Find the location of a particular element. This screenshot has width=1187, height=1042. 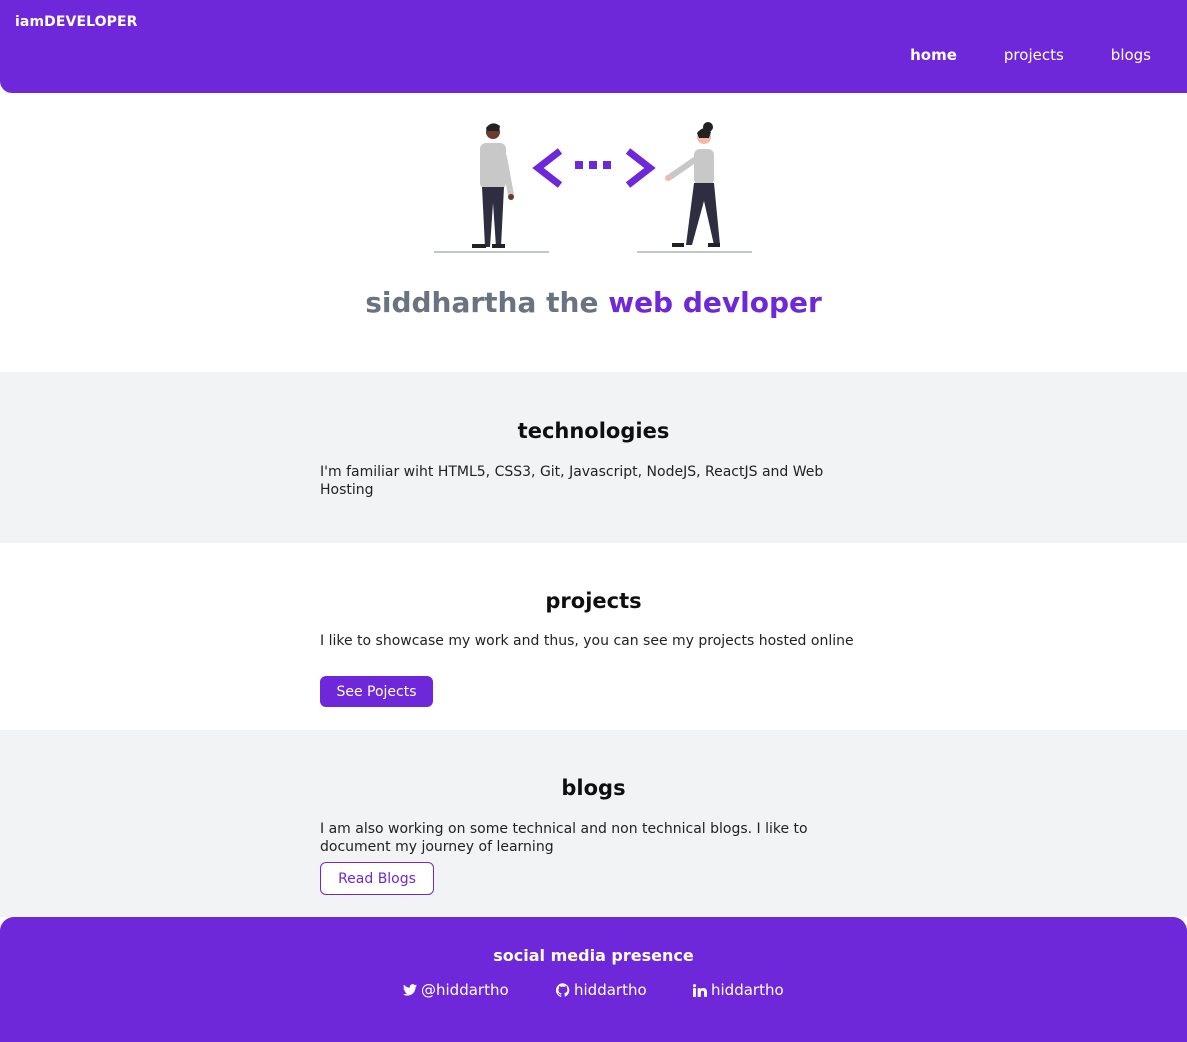

github-icon is located at coordinates (563, 990).